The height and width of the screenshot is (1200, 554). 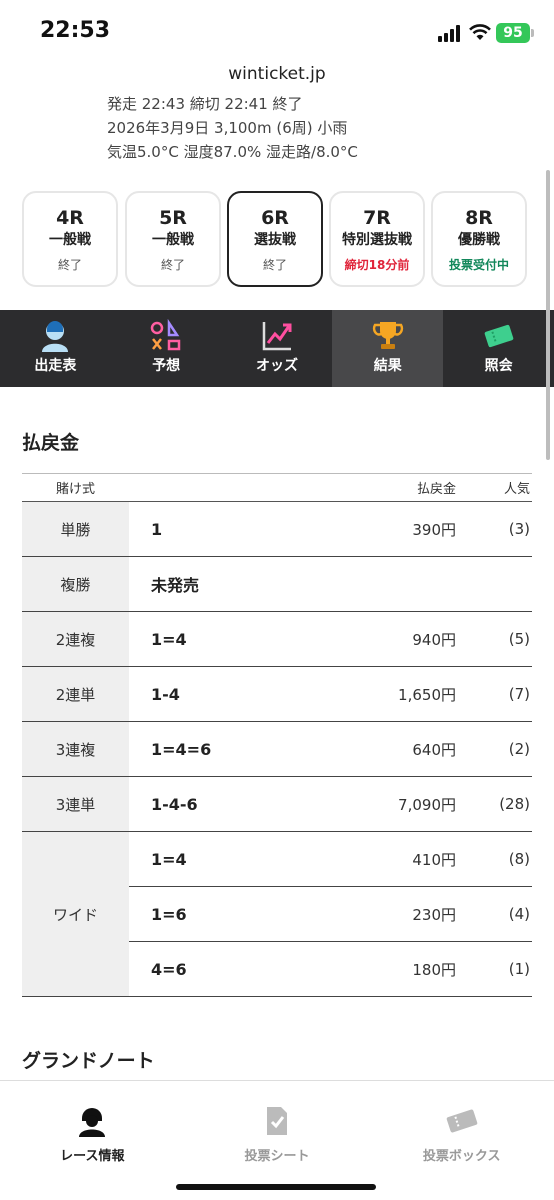 What do you see at coordinates (277, 30) in the screenshot?
I see `status-bar: 22:53 95` at bounding box center [277, 30].